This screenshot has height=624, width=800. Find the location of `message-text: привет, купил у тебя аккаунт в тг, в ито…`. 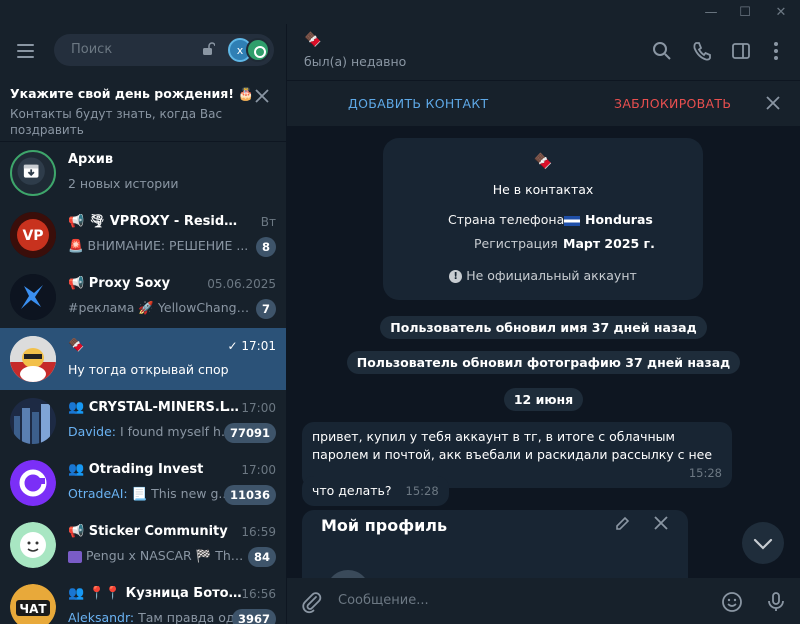

message-text: привет, купил у тебя аккаунт в тг, в ито… is located at coordinates (512, 445).